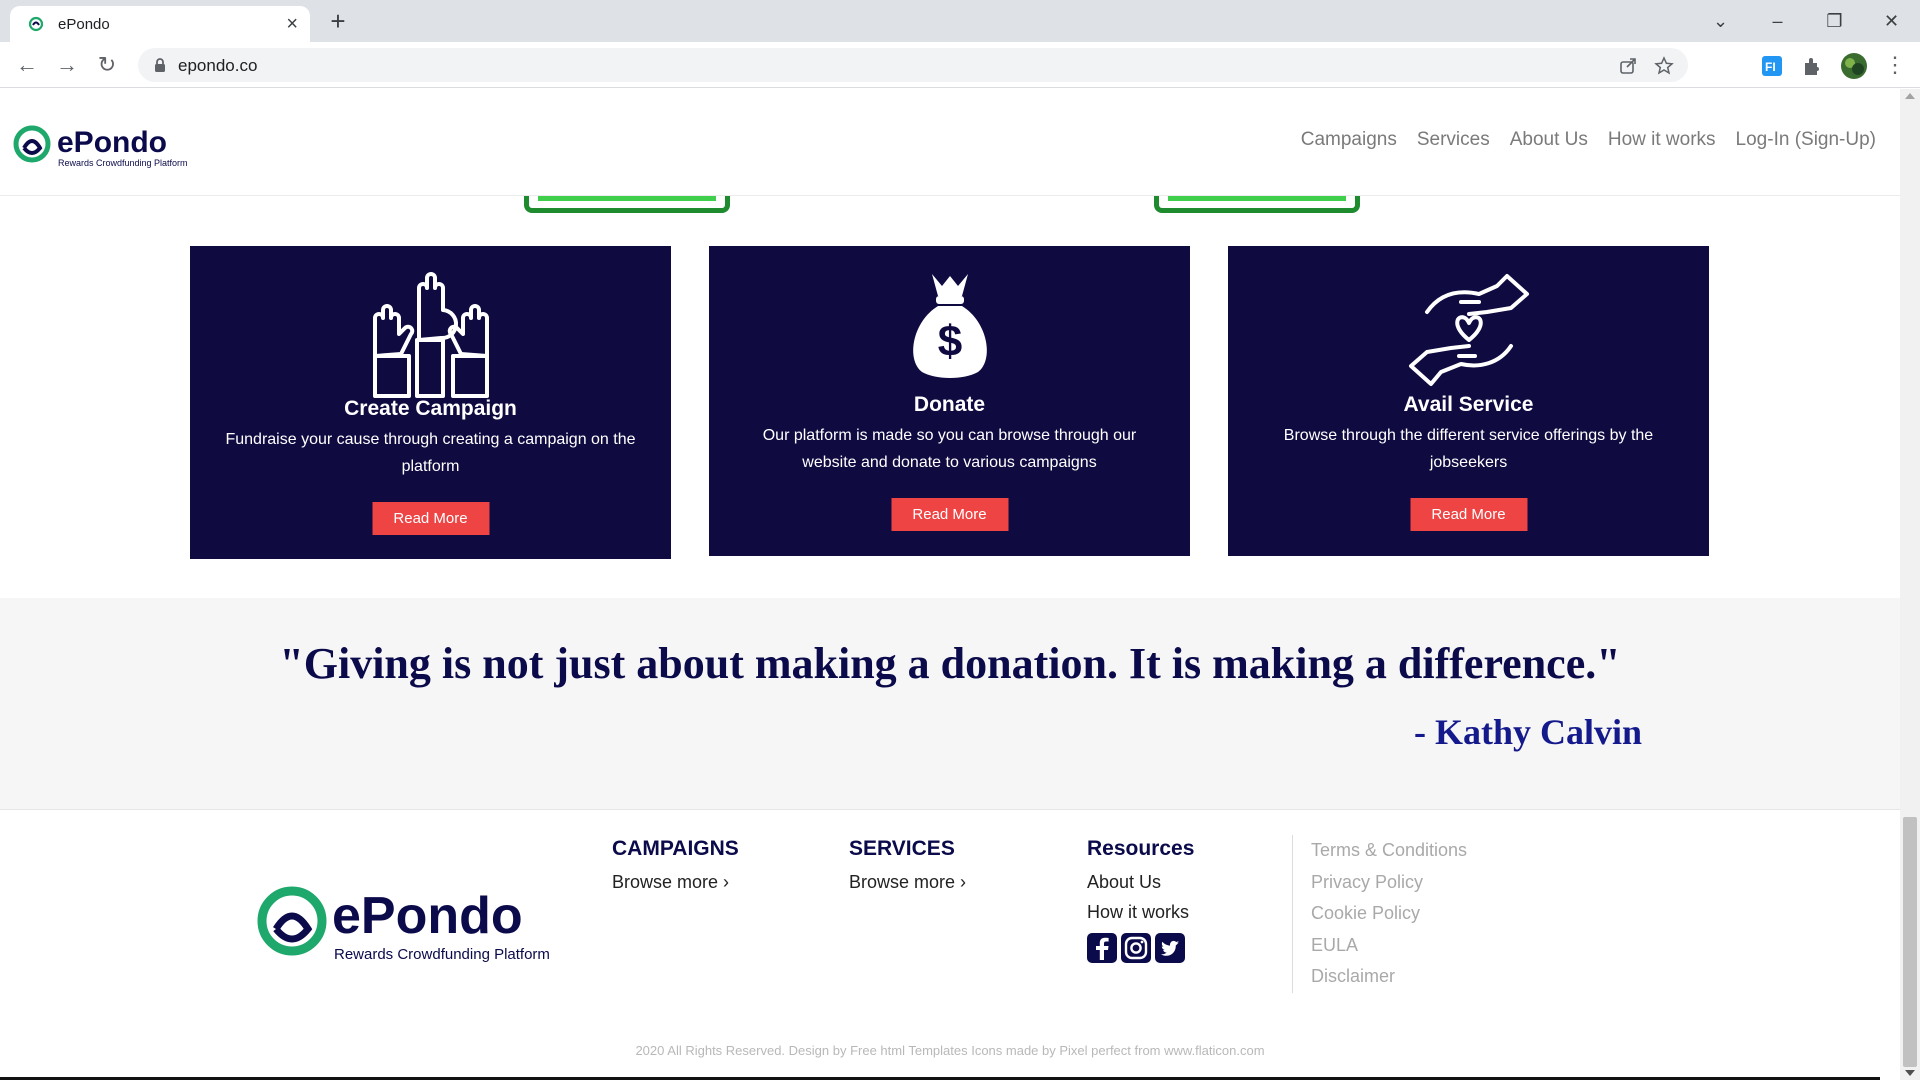 This screenshot has height=1080, width=1920. I want to click on nav-services: Services, so click(1453, 140).